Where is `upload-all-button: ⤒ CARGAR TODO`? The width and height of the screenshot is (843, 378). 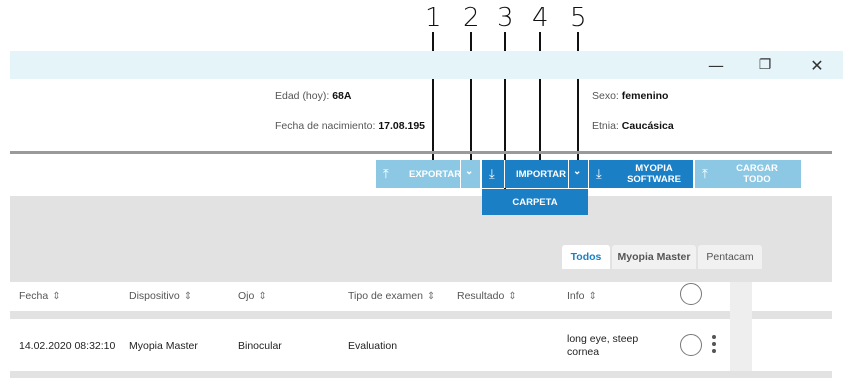 upload-all-button: ⤒ CARGAR TODO is located at coordinates (748, 174).